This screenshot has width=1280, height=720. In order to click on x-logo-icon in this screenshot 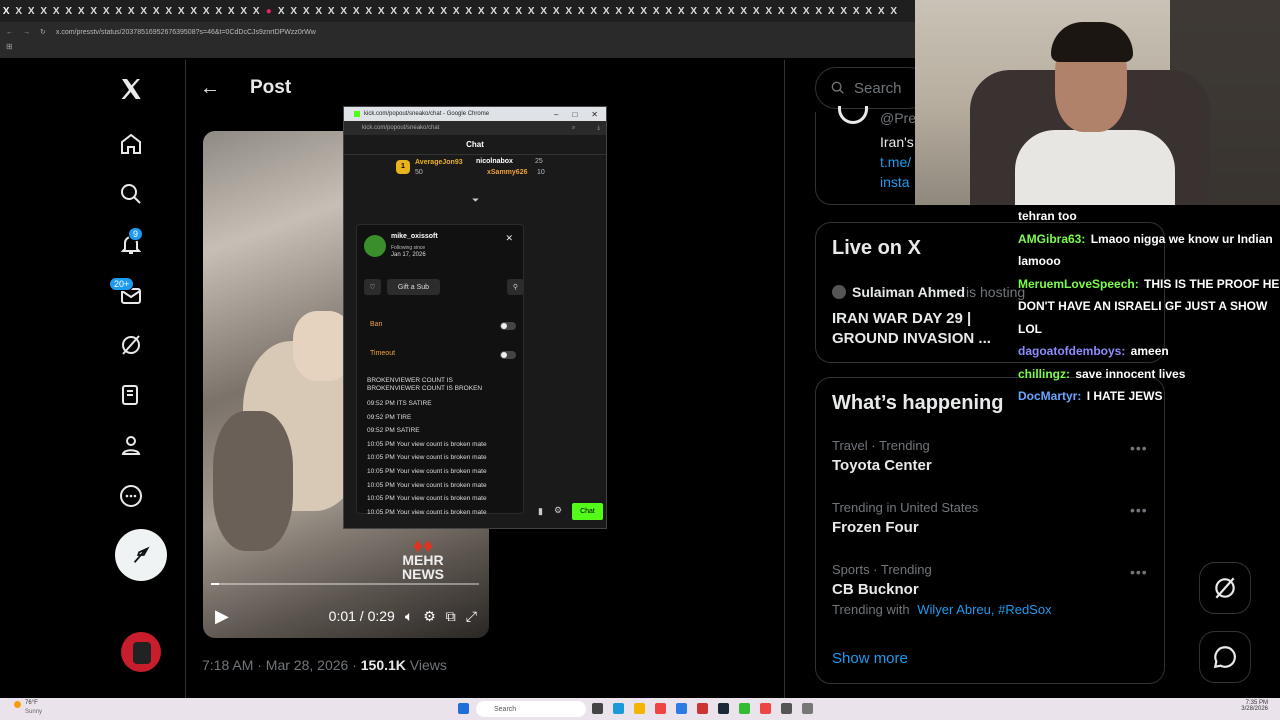, I will do `click(131, 89)`.